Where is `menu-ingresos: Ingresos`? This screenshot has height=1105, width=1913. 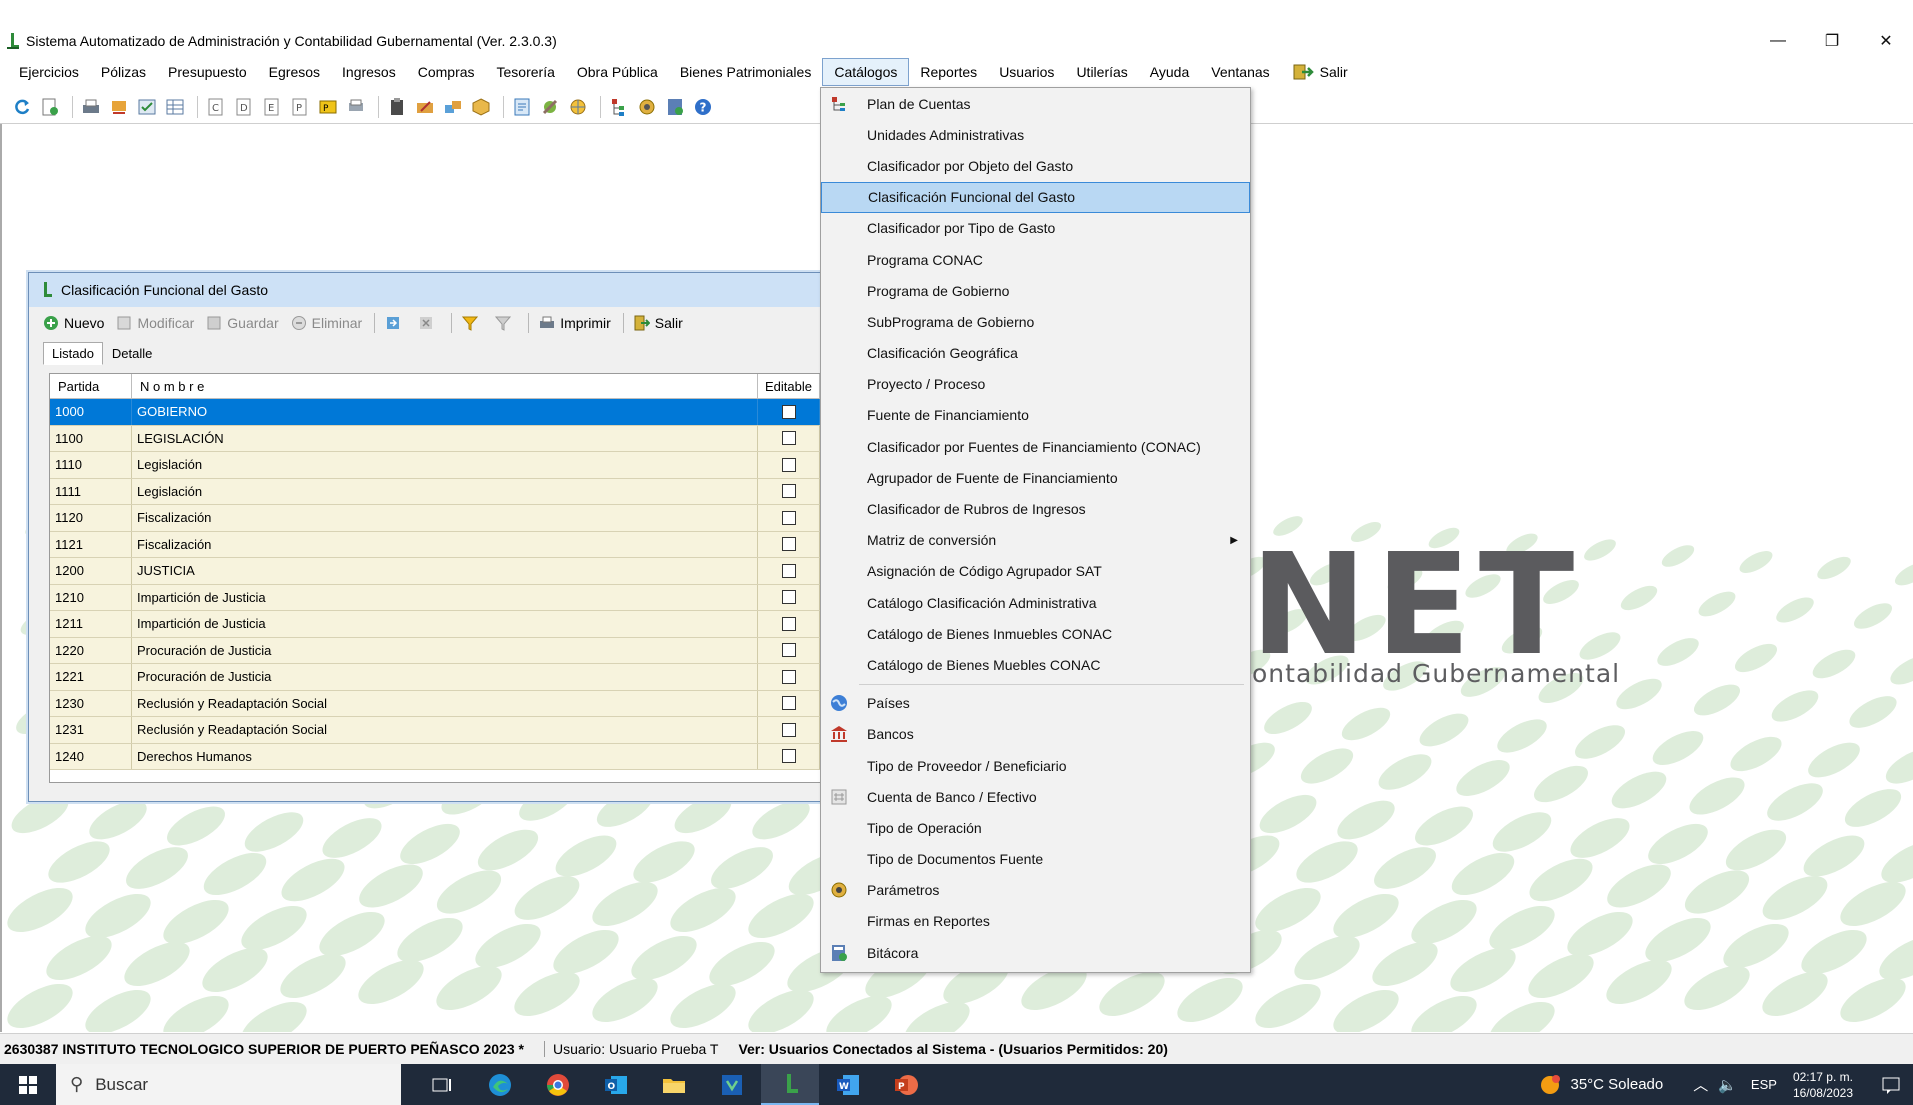 menu-ingresos: Ingresos is located at coordinates (369, 72).